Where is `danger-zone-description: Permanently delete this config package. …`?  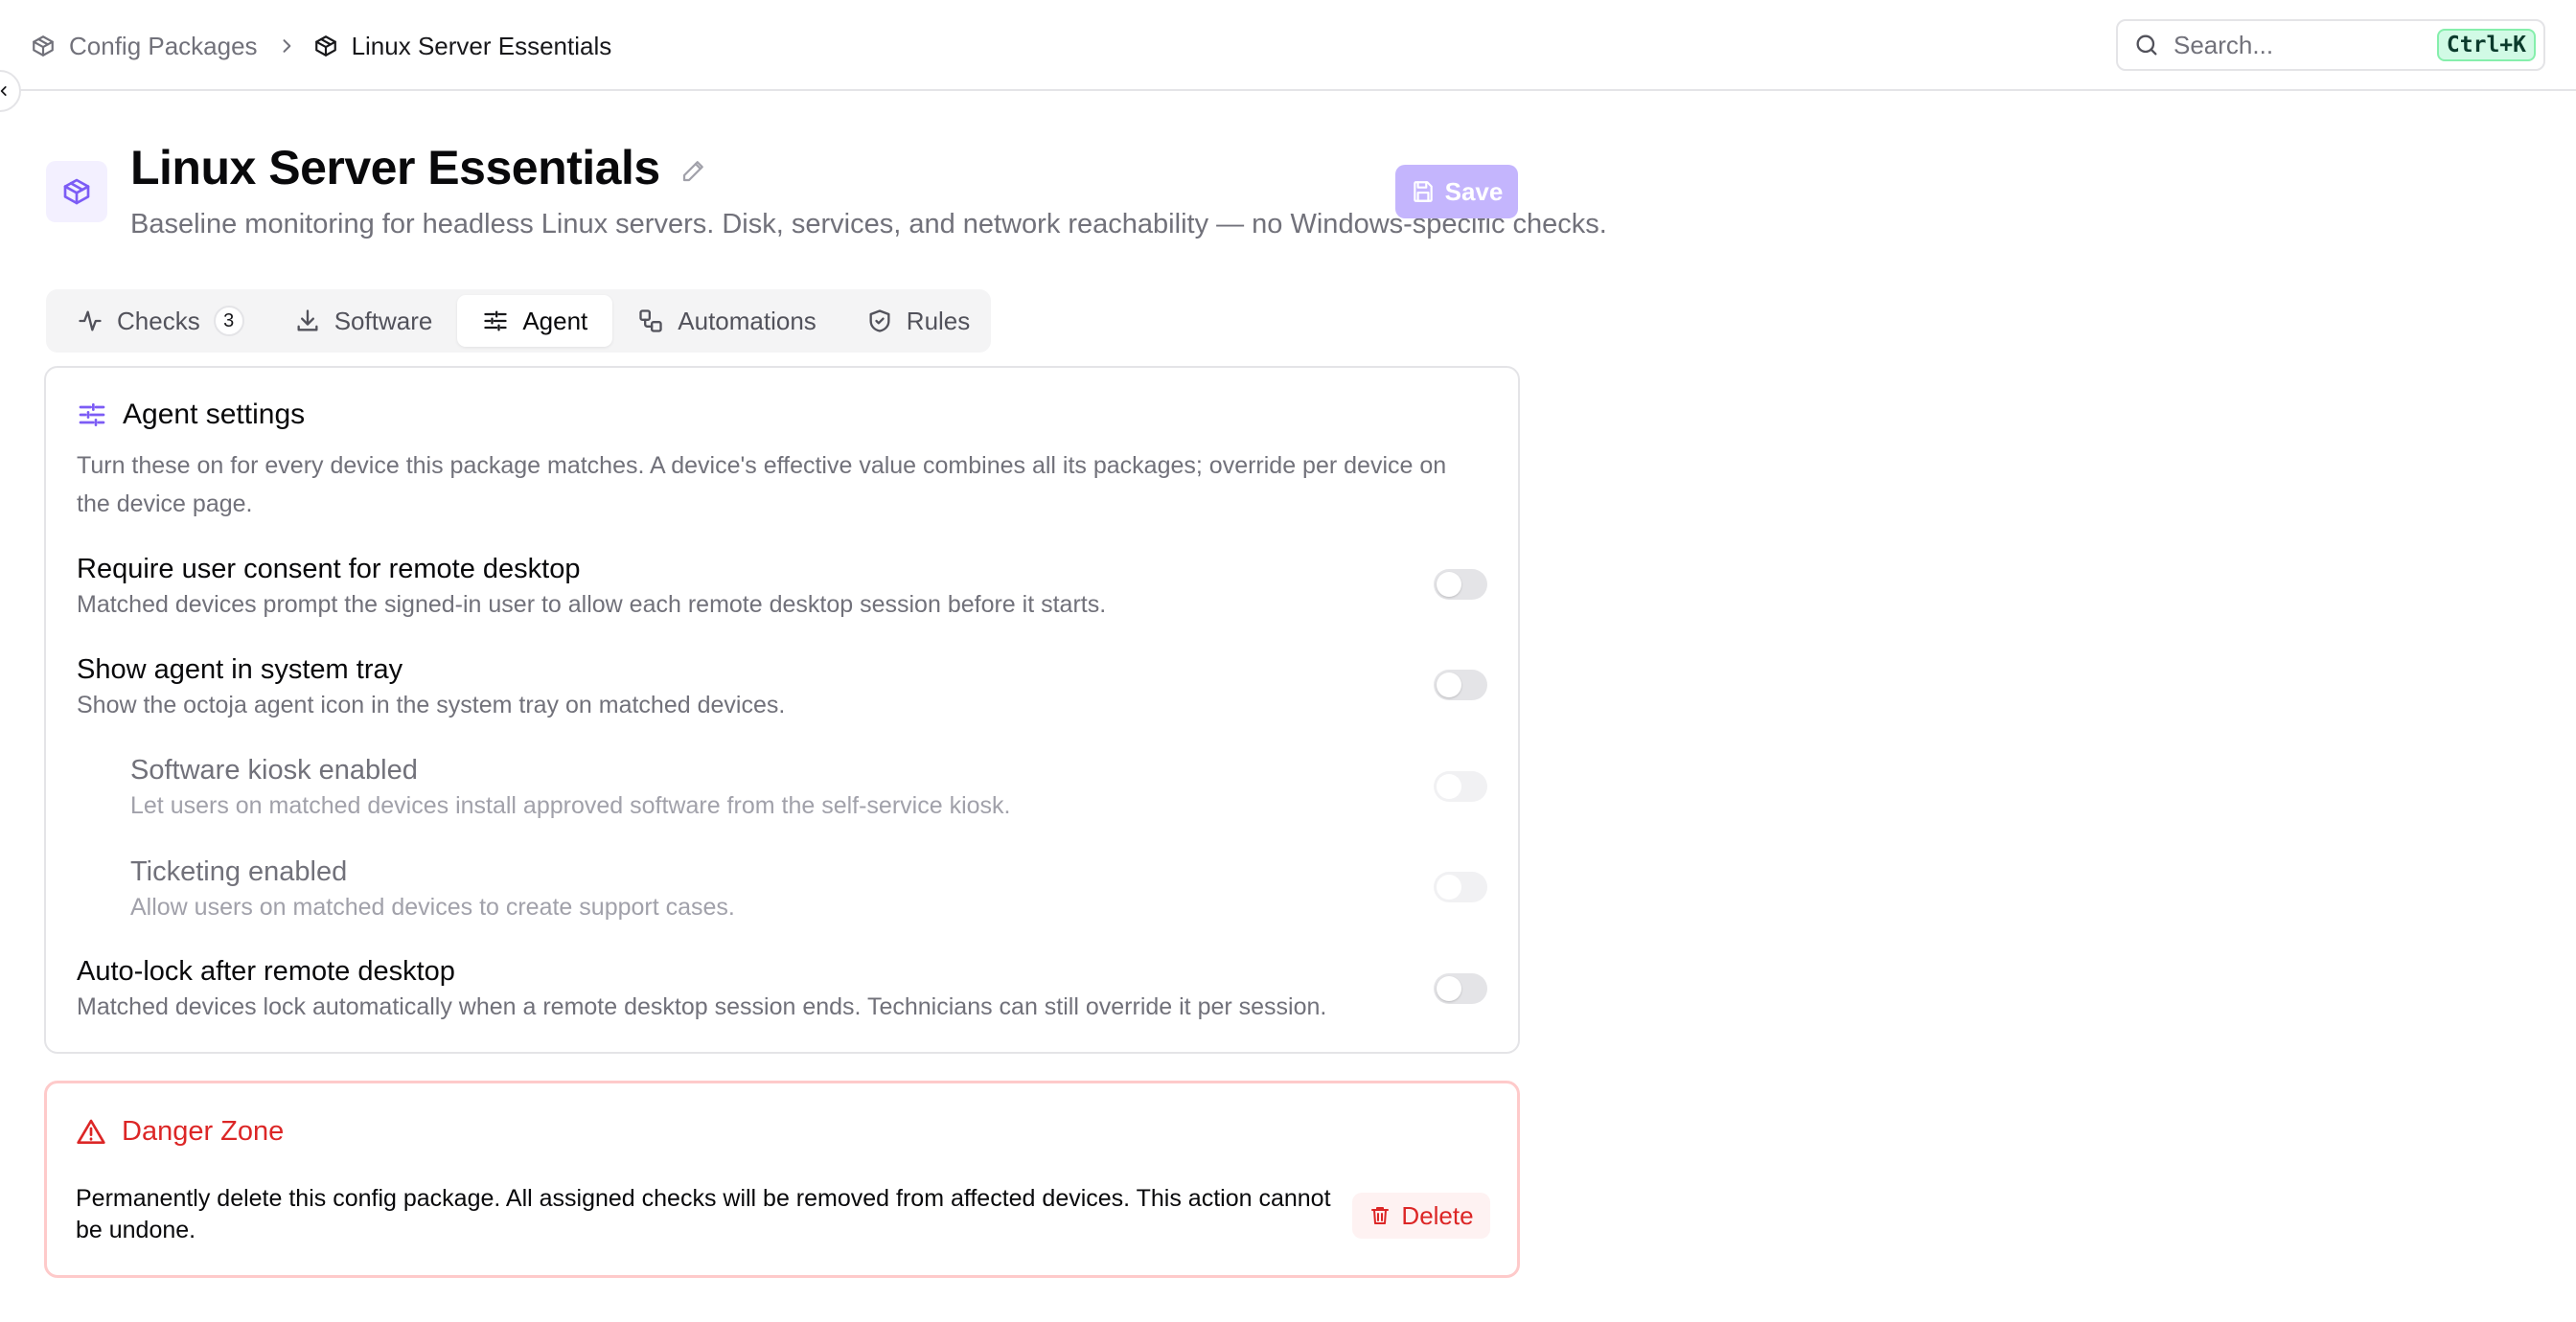
danger-zone-description: Permanently delete this config package. … is located at coordinates (703, 1214).